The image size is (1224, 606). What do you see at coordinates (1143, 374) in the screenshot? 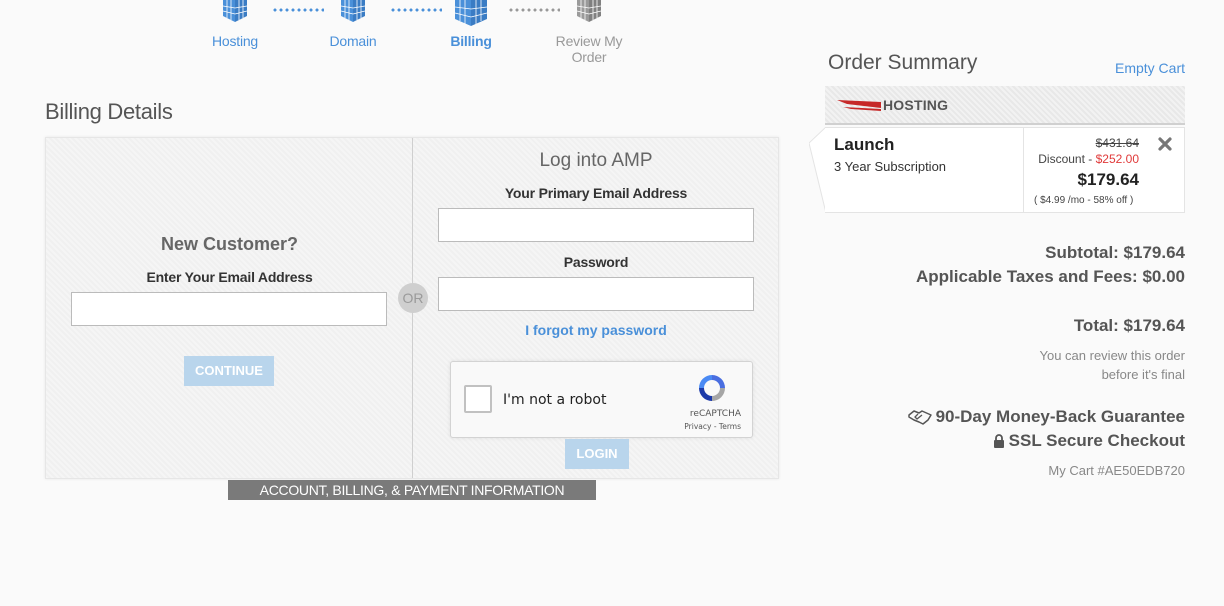
I see `review-note-line: before it's final` at bounding box center [1143, 374].